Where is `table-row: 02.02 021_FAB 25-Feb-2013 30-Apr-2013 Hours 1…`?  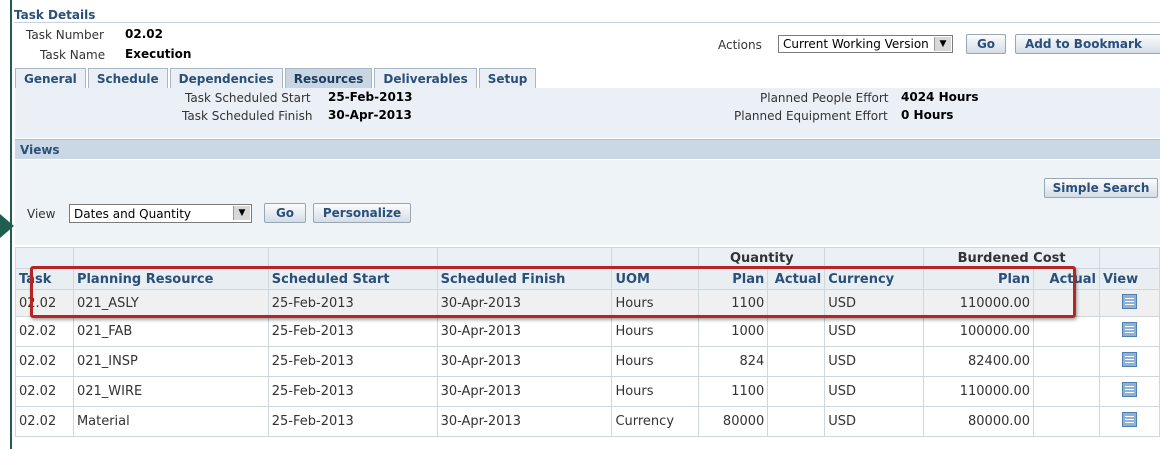 table-row: 02.02 021_FAB 25-Feb-2013 30-Apr-2013 Hours 1… is located at coordinates (587, 331).